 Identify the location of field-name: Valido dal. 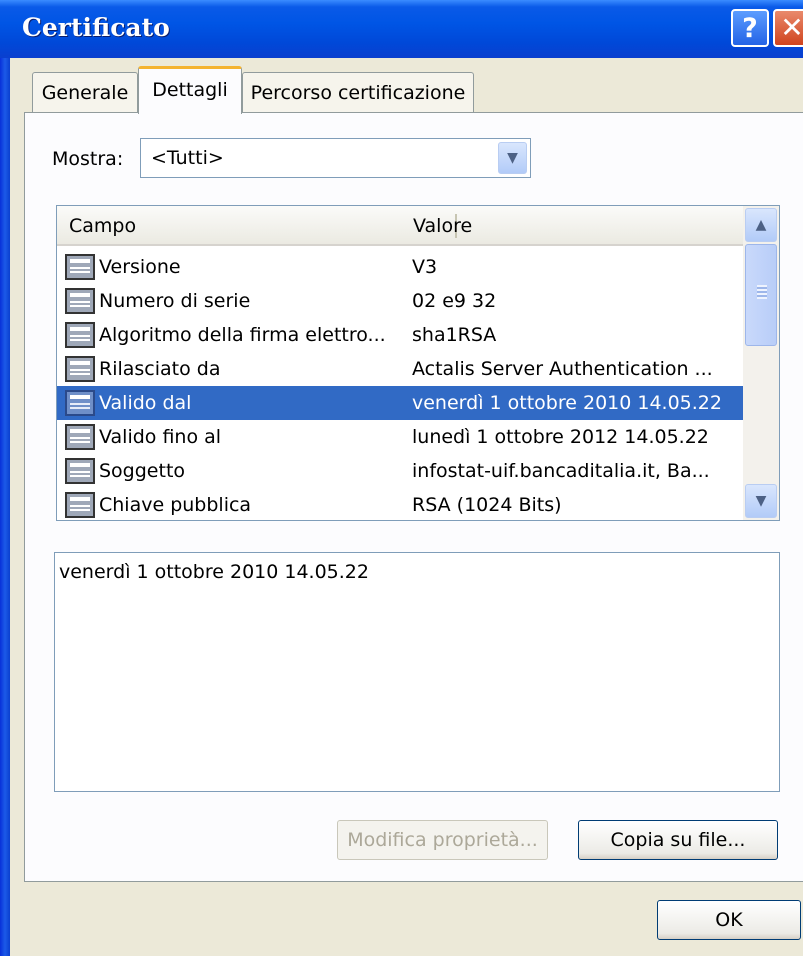
(145, 403).